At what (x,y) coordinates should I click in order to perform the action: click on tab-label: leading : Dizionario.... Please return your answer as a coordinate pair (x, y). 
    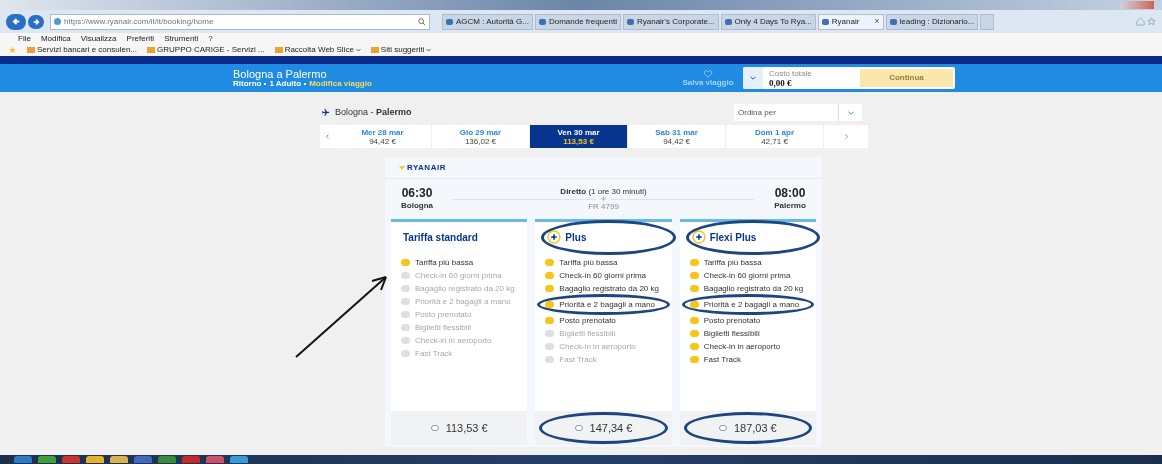
    Looking at the image, I should click on (937, 21).